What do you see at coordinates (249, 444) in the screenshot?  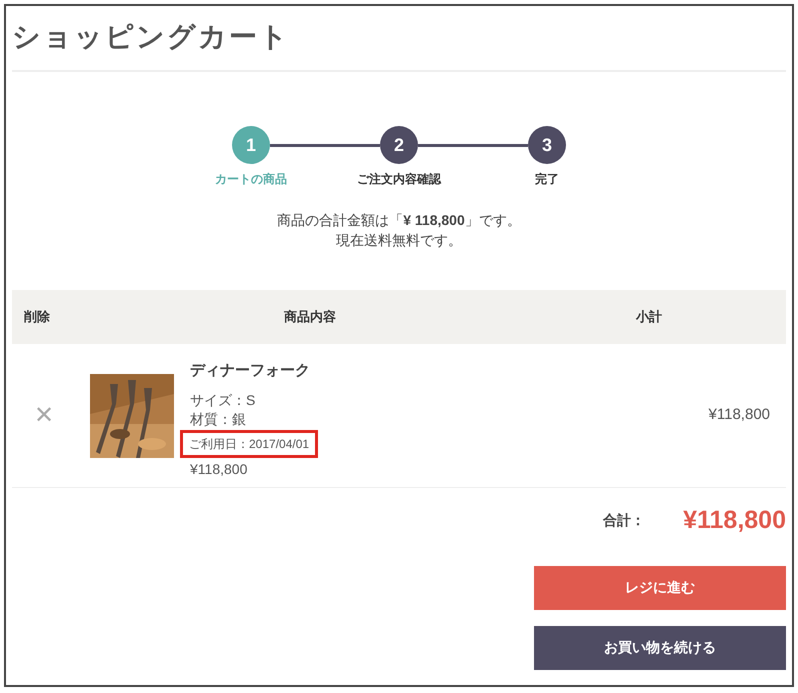 I see `highlighted-detail: ご利用日：2017/04/01` at bounding box center [249, 444].